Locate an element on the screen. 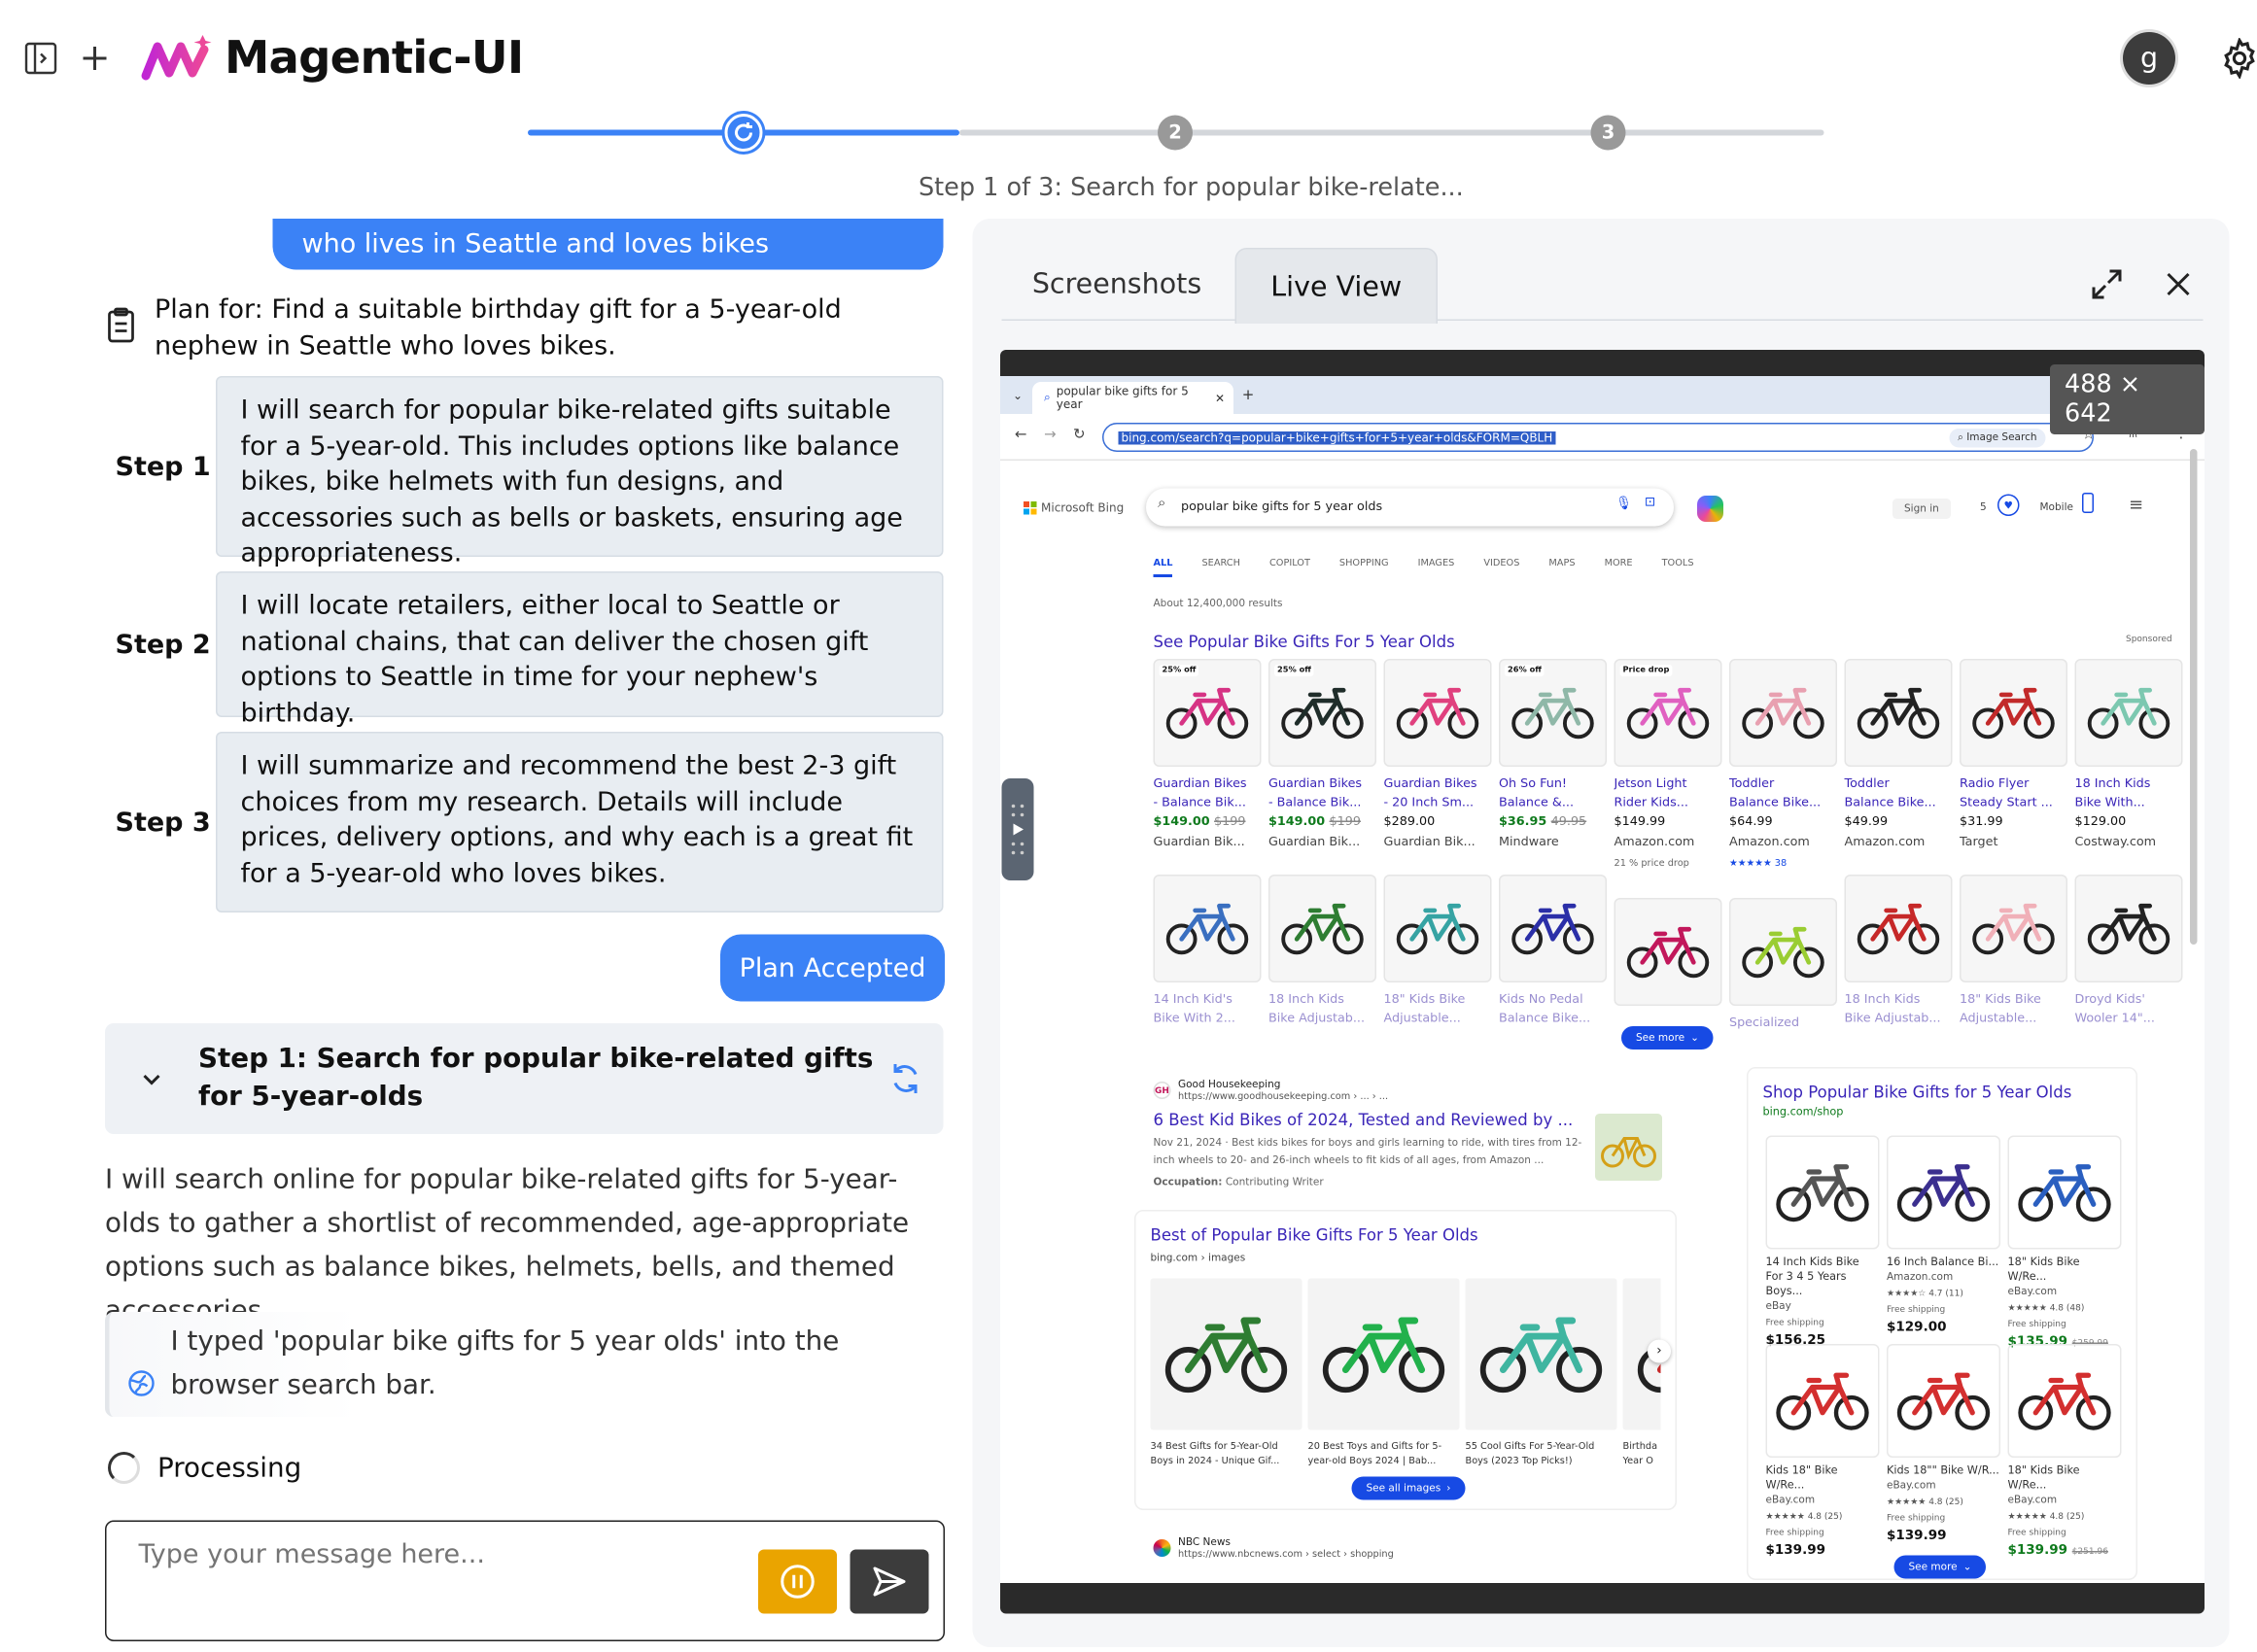 Image resolution: width=2257 pixels, height=1652 pixels. scrollbar is located at coordinates (2194, 697).